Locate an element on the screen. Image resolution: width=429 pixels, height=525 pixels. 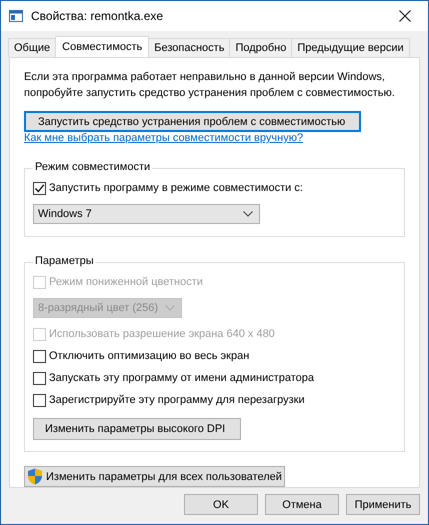
dropdown: Windows 7 is located at coordinates (146, 214).